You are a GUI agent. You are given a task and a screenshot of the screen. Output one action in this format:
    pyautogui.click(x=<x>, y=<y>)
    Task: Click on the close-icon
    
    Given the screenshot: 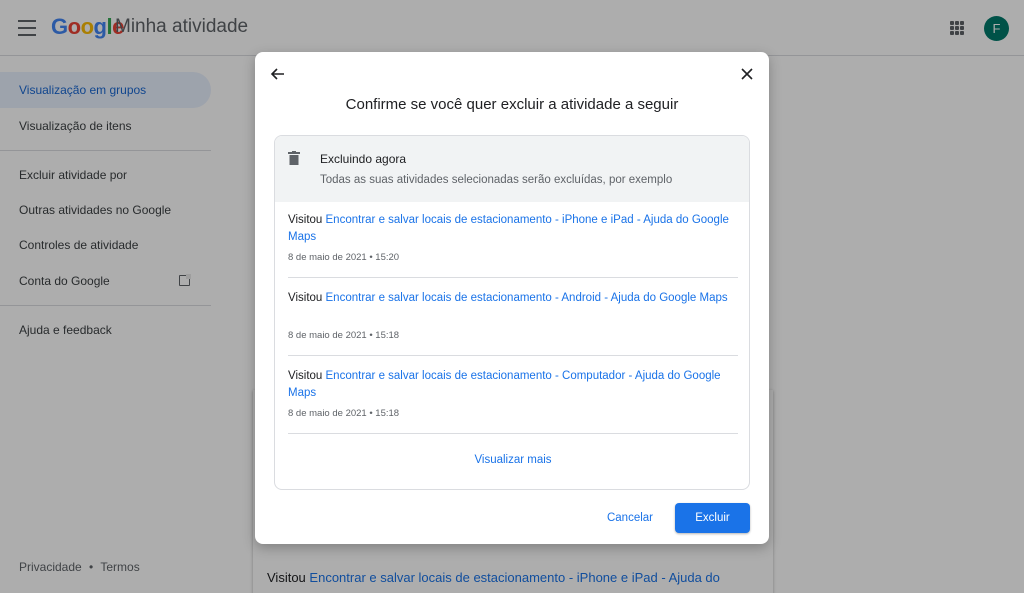 What is the action you would take?
    pyautogui.click(x=747, y=74)
    